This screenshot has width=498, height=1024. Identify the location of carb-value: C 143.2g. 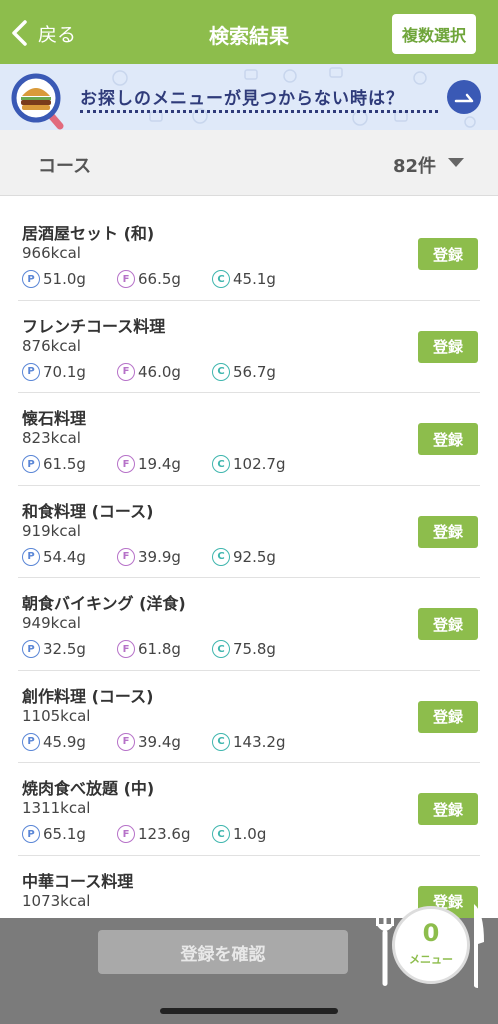
(259, 741).